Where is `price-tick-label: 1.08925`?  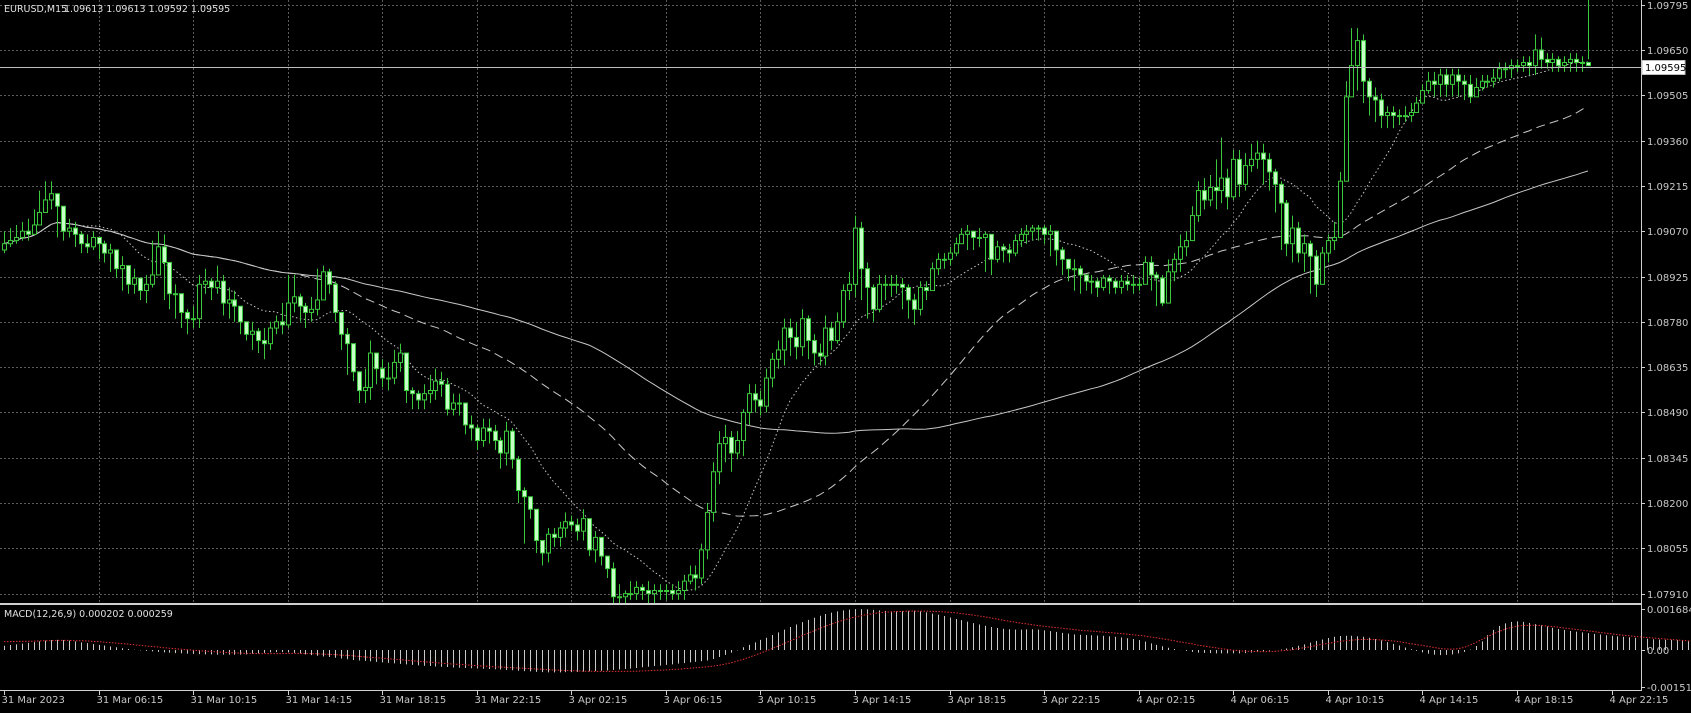
price-tick-label: 1.08925 is located at coordinates (1667, 278).